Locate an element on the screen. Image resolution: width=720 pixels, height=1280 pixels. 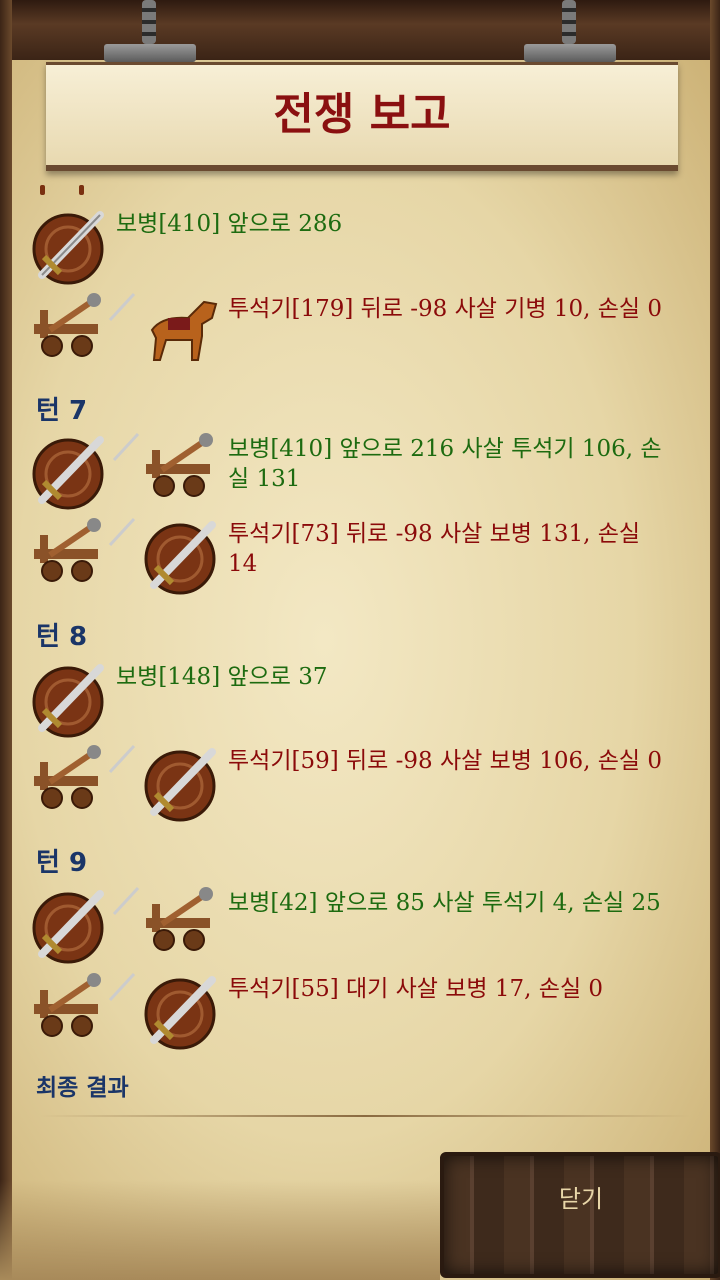
chain-left-icon is located at coordinates (149, 22).